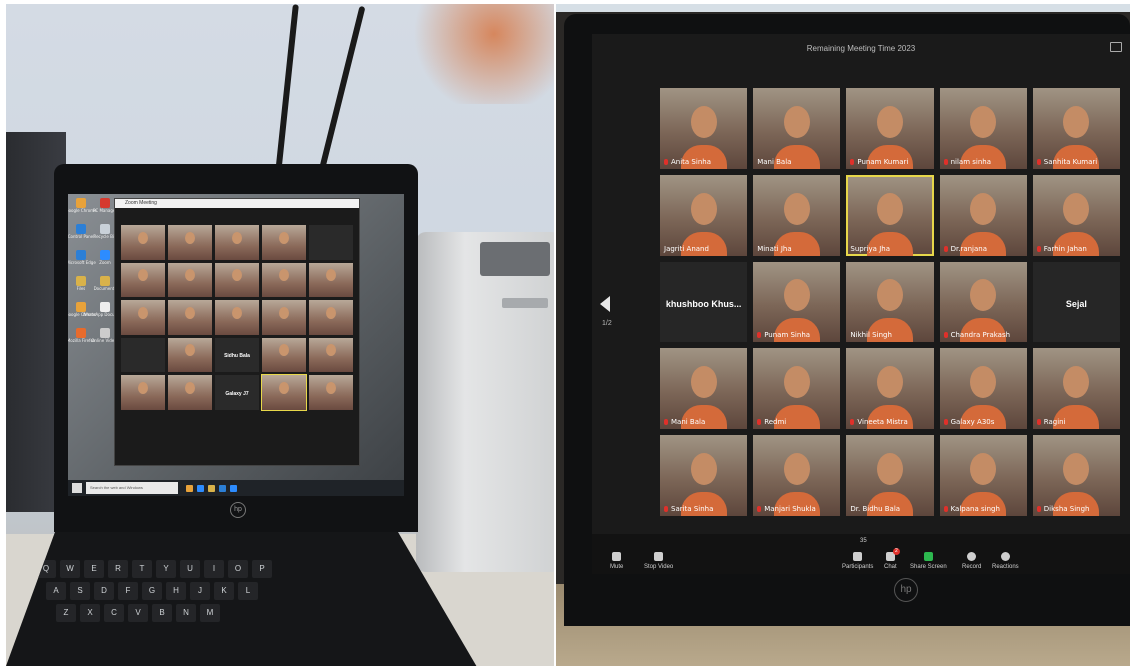 Image resolution: width=1130 pixels, height=666 pixels. Describe the element at coordinates (692, 509) in the screenshot. I see `participant-name: Sarita Sinha` at that location.